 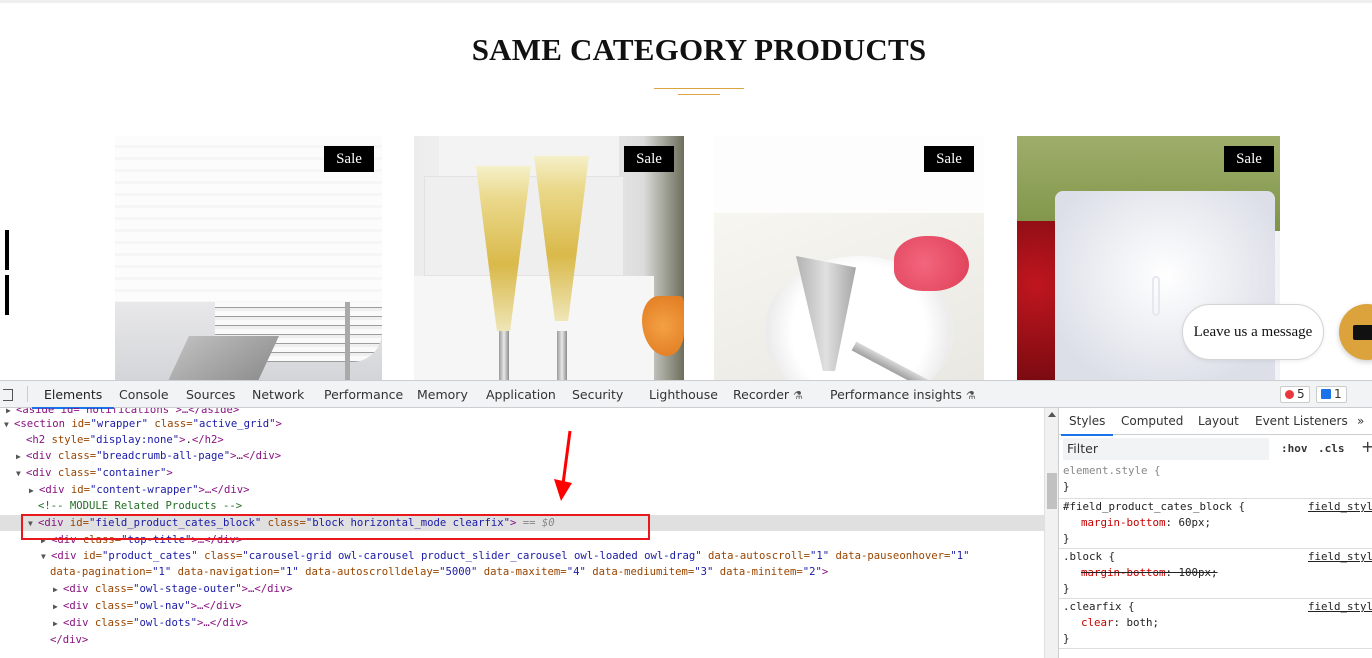 What do you see at coordinates (521, 394) in the screenshot?
I see `tab-application: Application` at bounding box center [521, 394].